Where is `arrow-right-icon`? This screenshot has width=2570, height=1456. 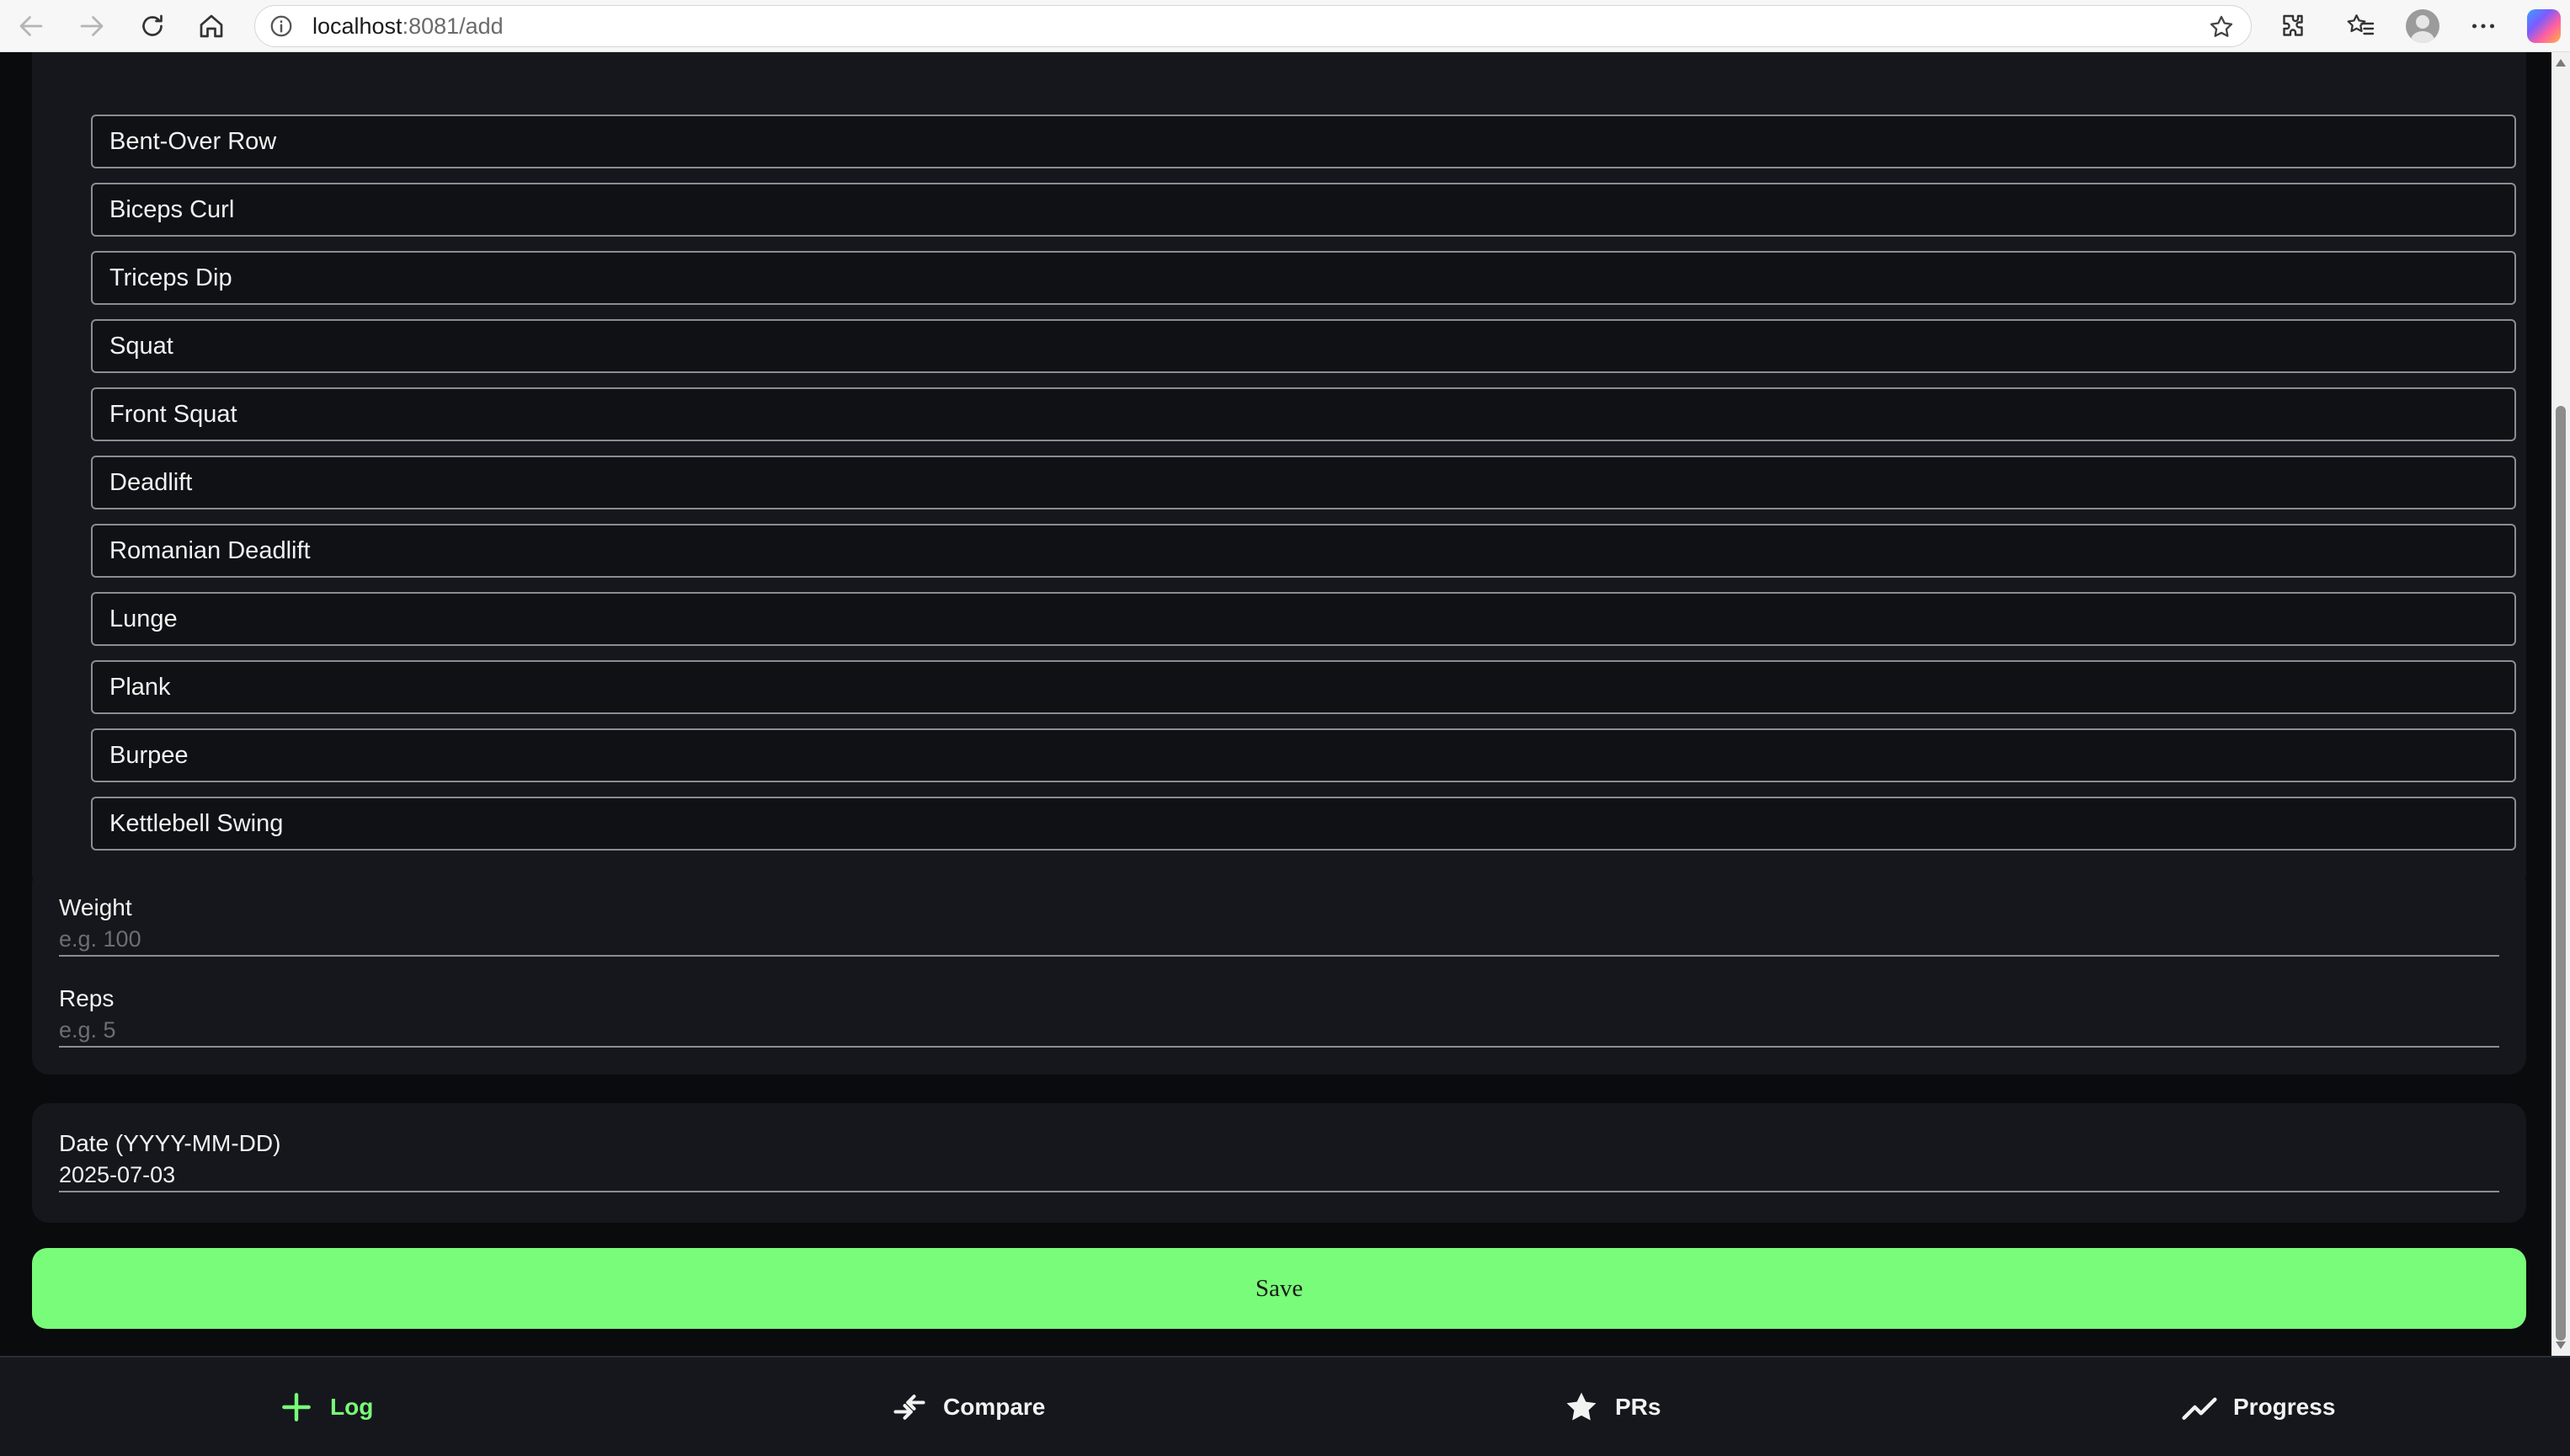
arrow-right-icon is located at coordinates (92, 26).